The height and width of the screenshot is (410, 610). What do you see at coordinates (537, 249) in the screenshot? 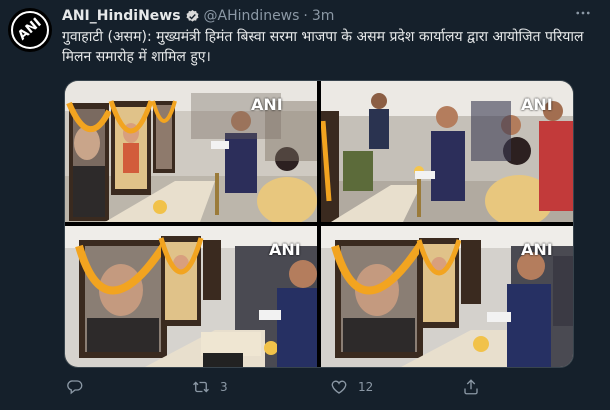
I see `watermark-4: ANI` at bounding box center [537, 249].